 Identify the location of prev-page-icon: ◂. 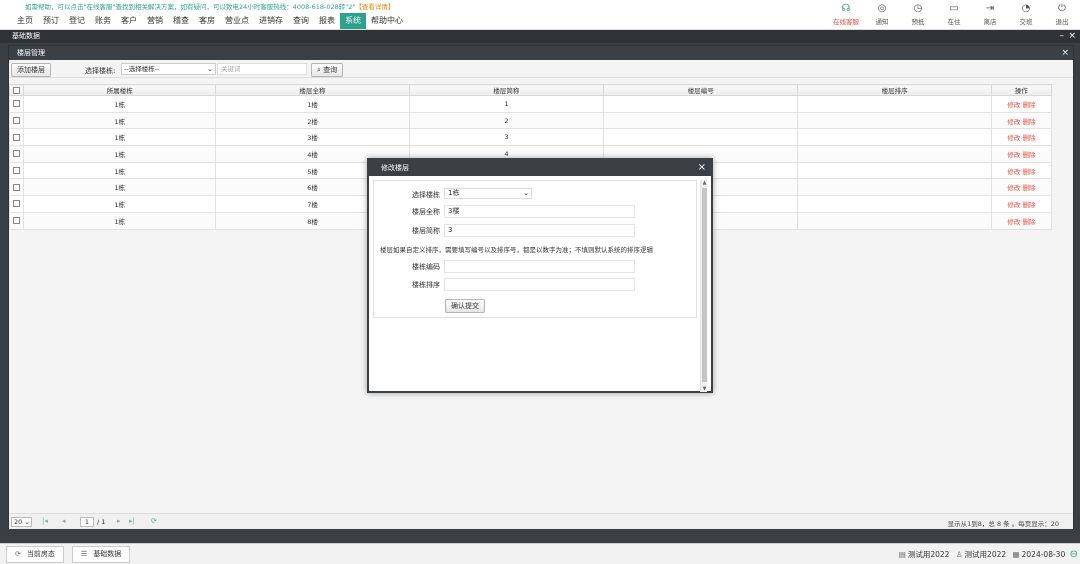
(64, 521).